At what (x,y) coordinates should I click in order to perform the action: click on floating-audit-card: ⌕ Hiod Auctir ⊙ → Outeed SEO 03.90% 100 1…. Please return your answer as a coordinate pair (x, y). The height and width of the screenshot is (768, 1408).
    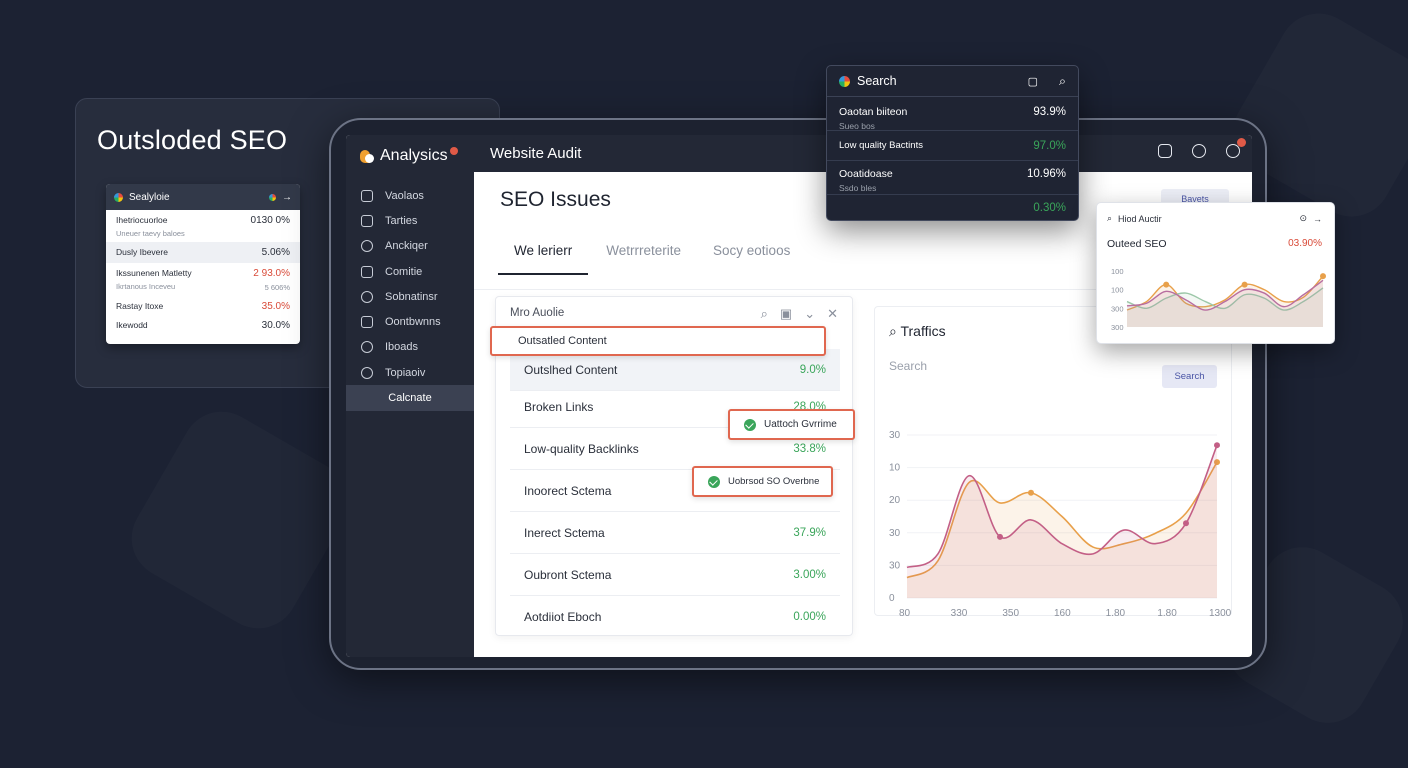
    Looking at the image, I should click on (1215, 273).